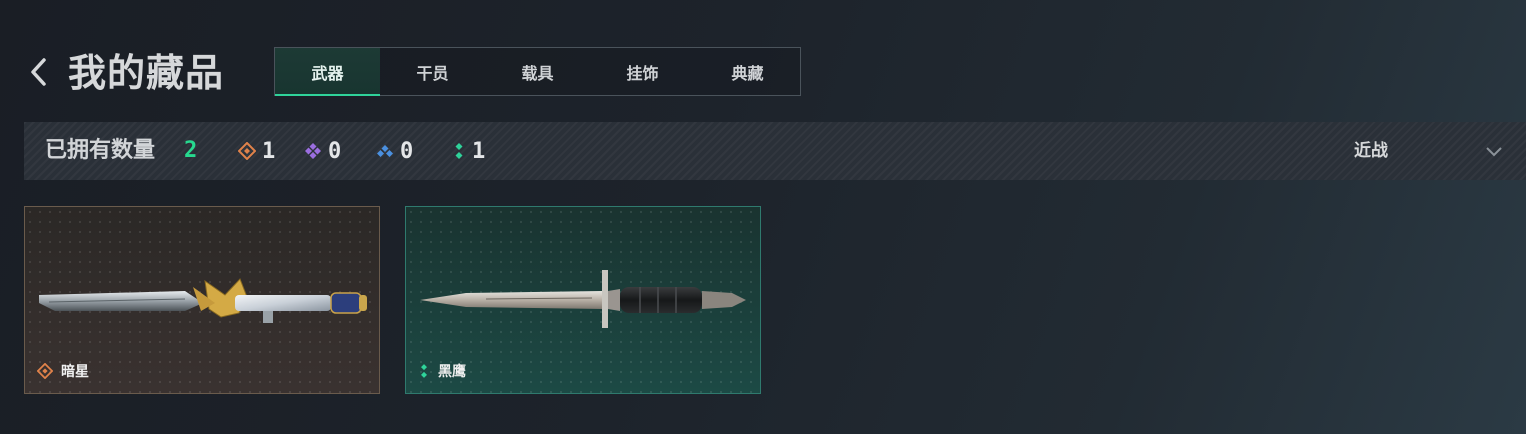 This screenshot has height=434, width=1526. I want to click on page-title: 我的藏品, so click(146, 73).